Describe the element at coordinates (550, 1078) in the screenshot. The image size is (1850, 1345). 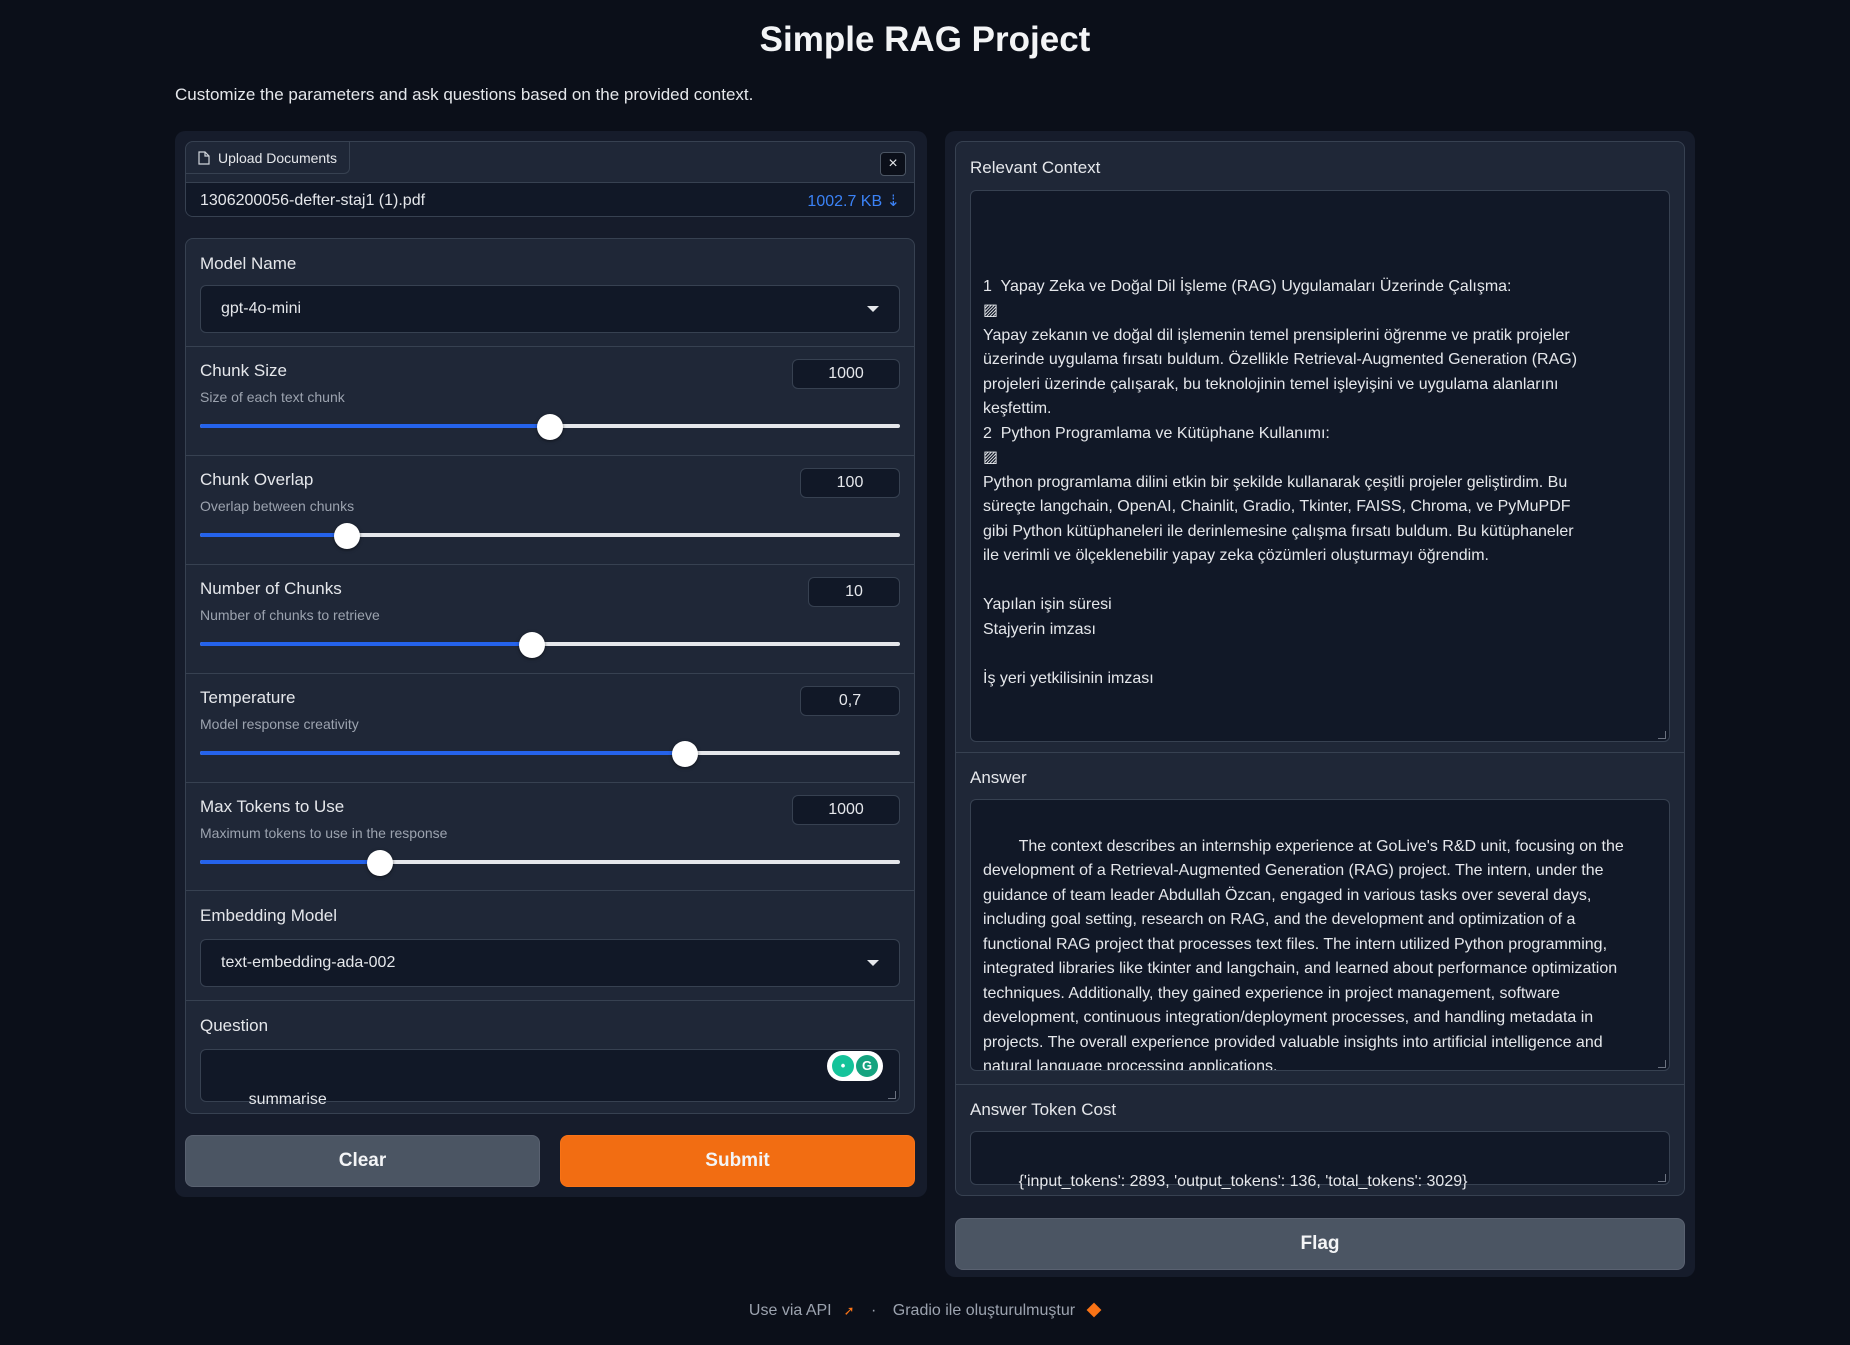
I see `question-input: summarise • G` at that location.